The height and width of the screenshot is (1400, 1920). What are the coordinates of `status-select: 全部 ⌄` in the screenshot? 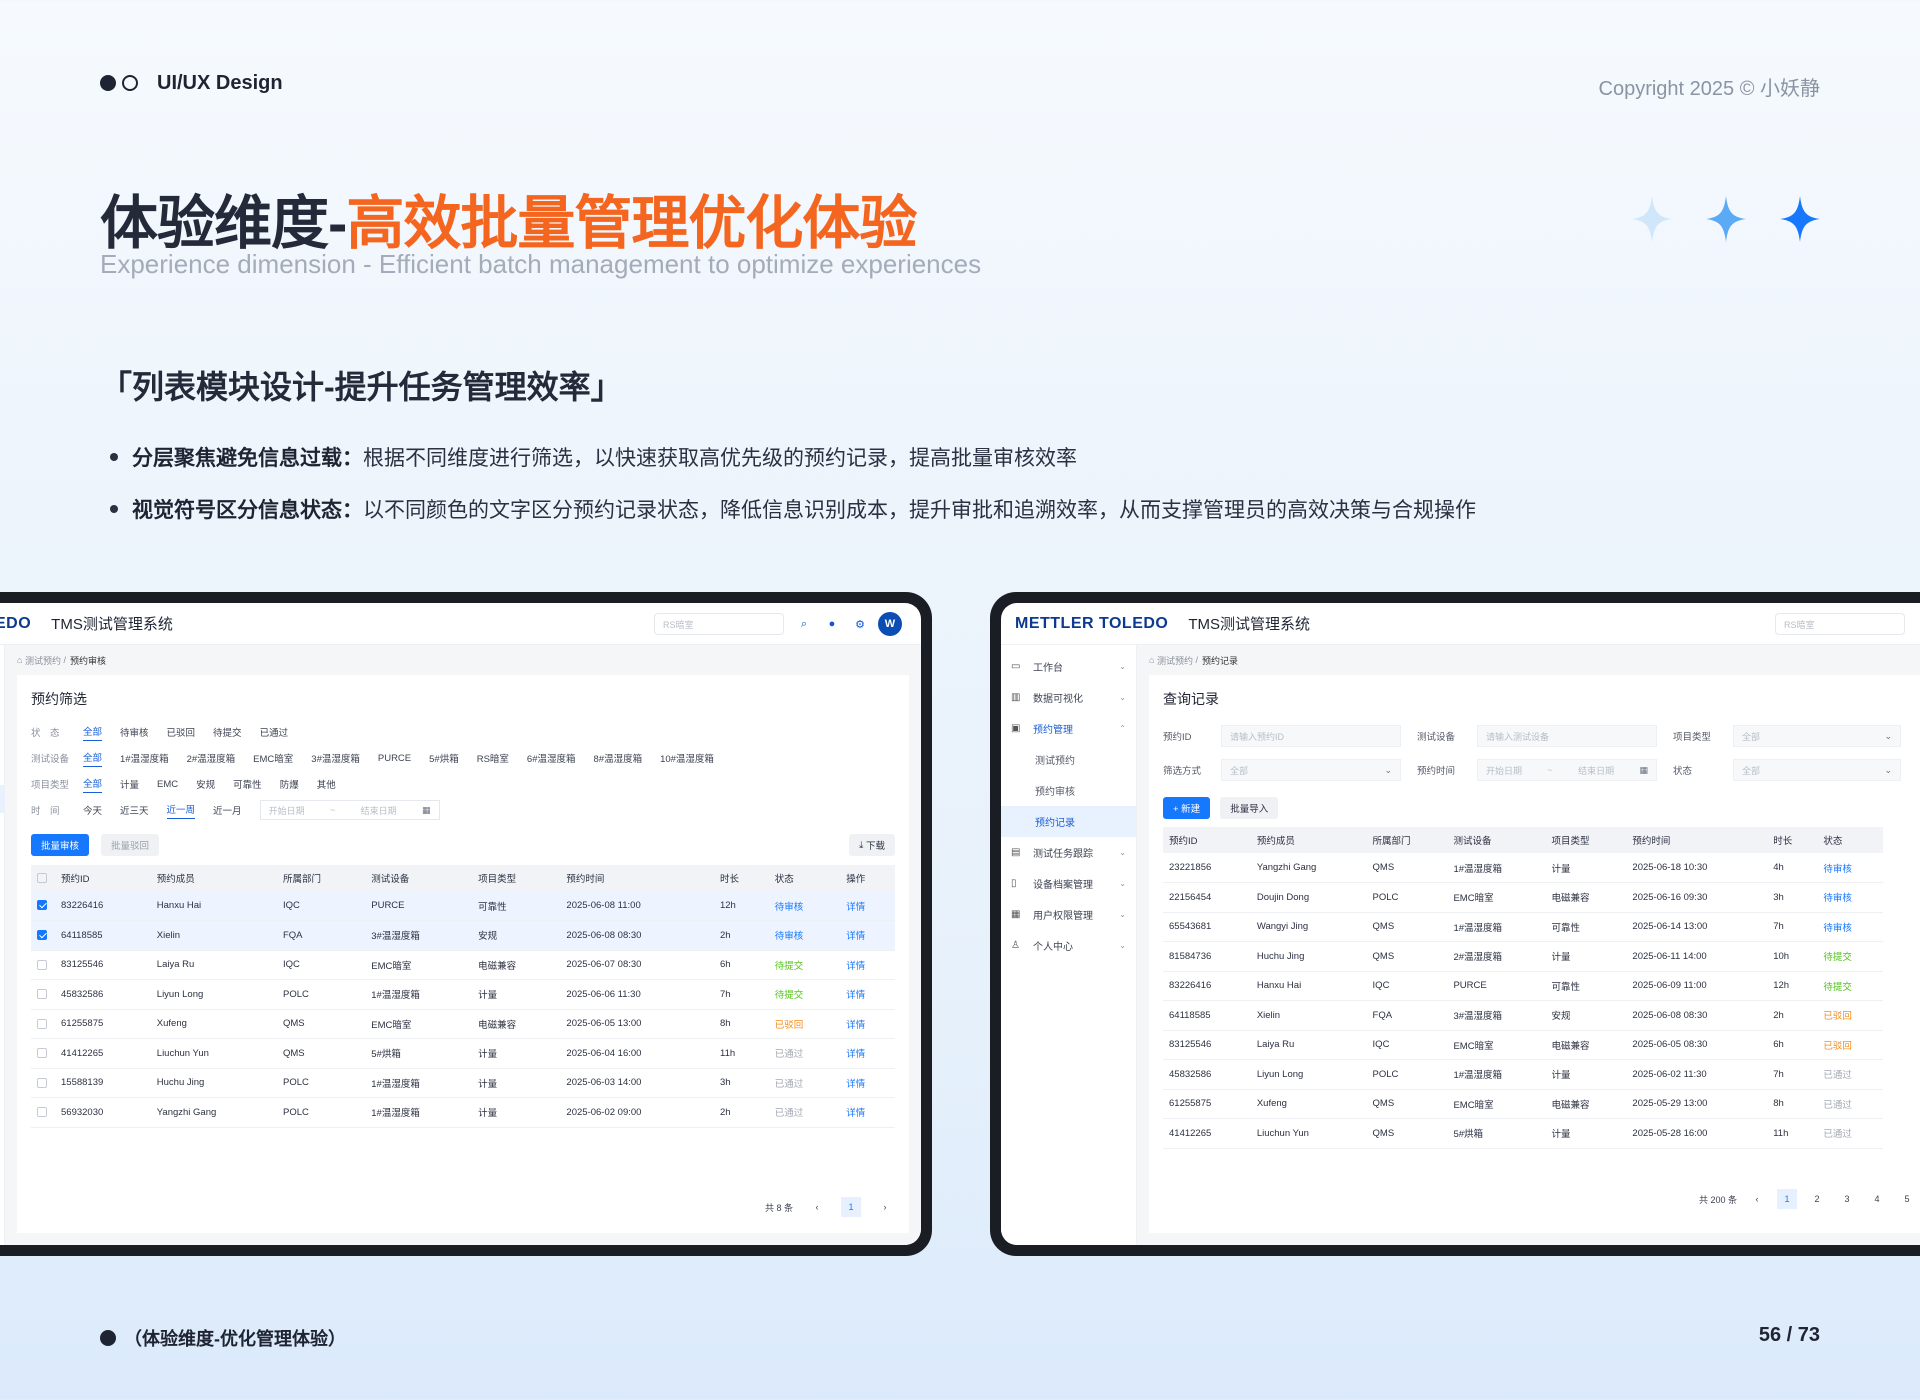 It's located at (1817, 770).